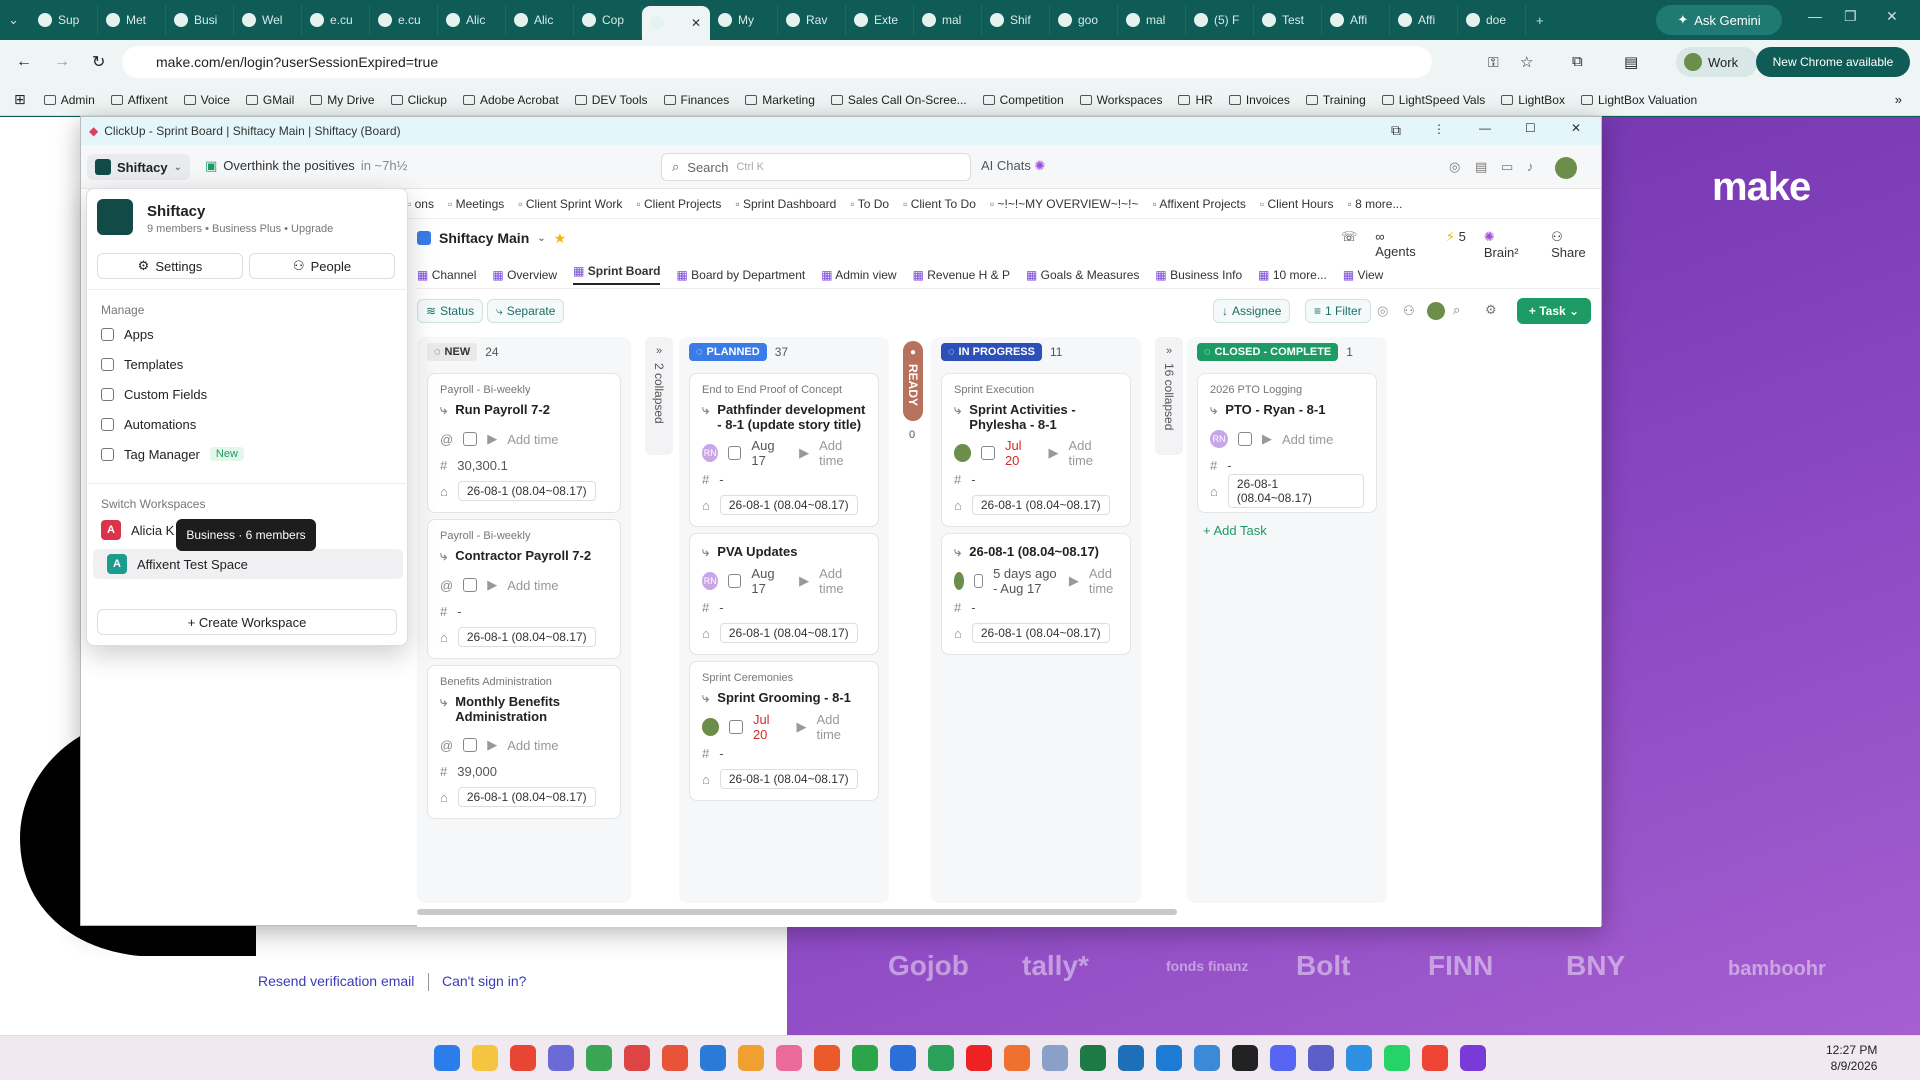 This screenshot has width=1920, height=1080. What do you see at coordinates (1338, 311) in the screenshot?
I see `filter-chip: ≡ 1 Filter` at bounding box center [1338, 311].